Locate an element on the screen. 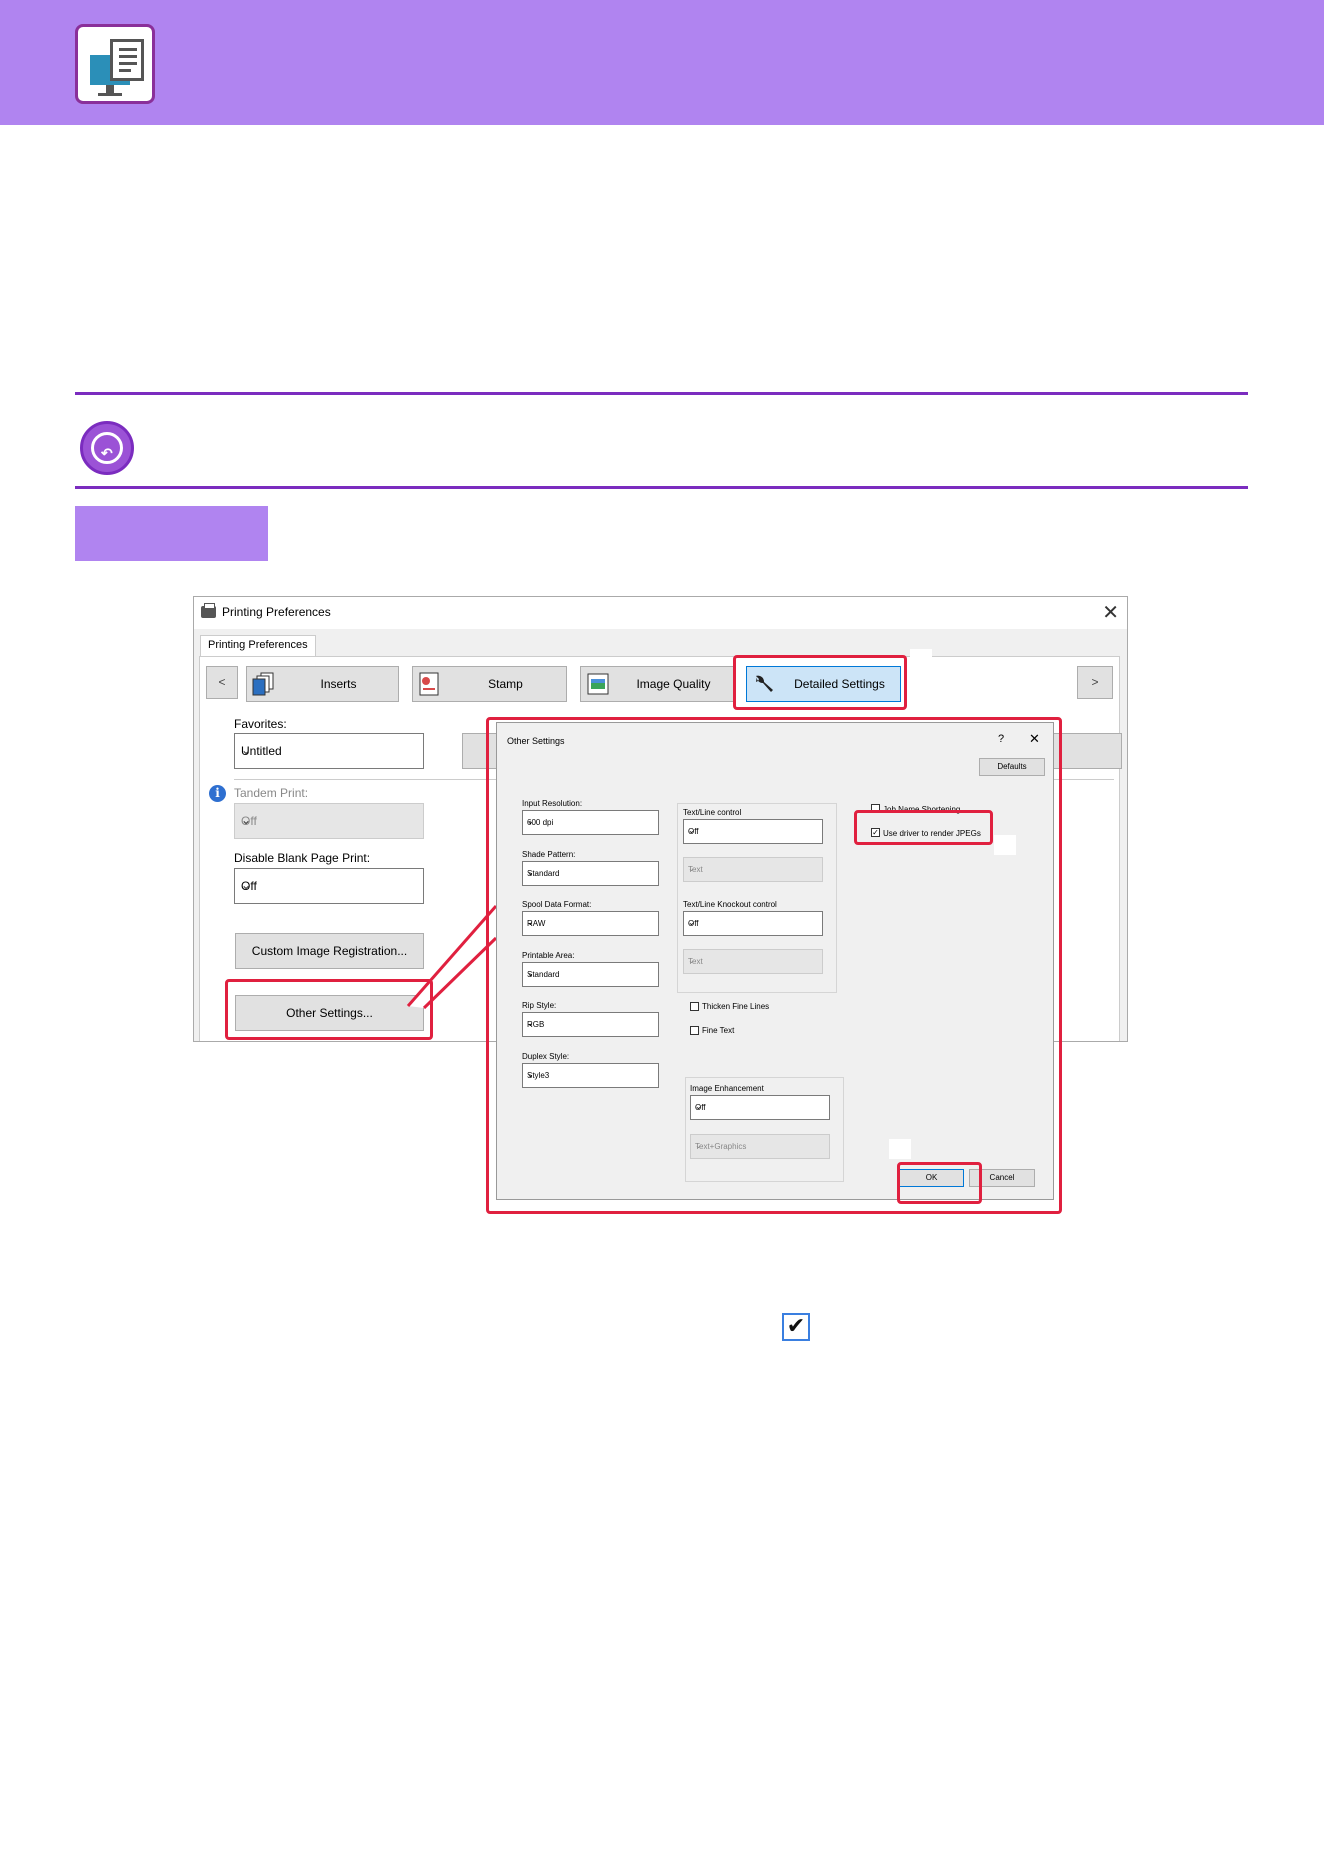 This screenshot has width=1324, height=1872. checkmark-icon: ✔ is located at coordinates (796, 1327).